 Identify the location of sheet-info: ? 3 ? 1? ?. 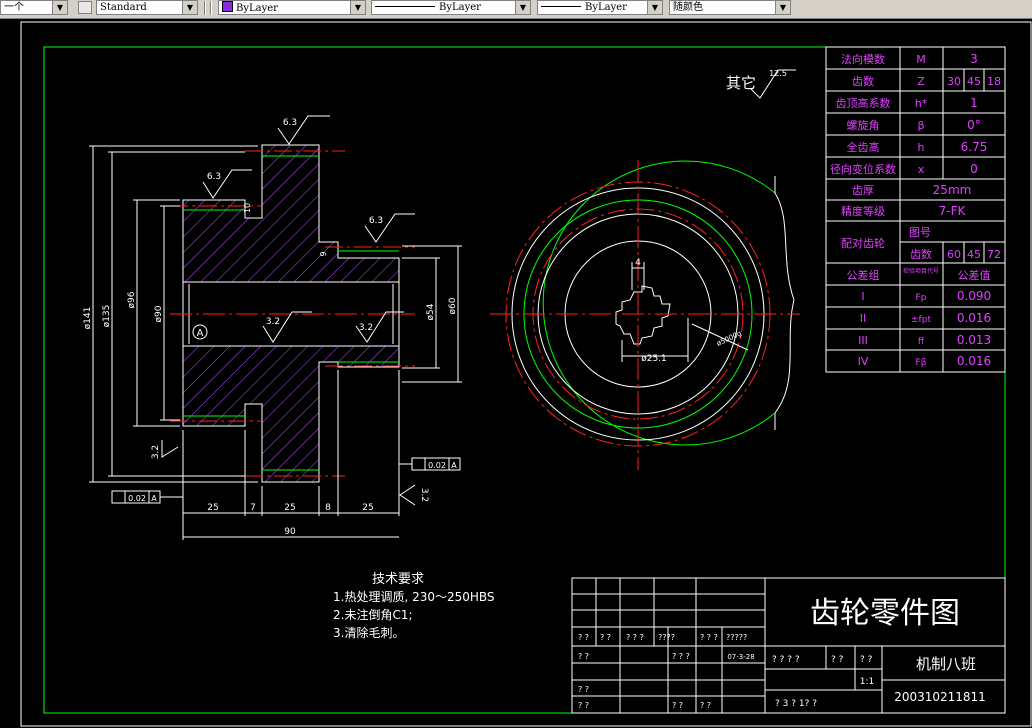
(796, 704).